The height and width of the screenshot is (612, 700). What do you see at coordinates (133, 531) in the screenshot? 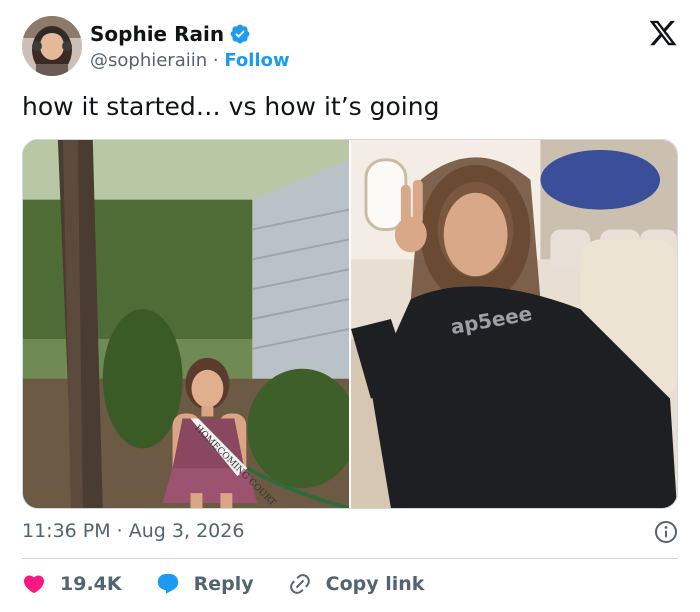
I see `tweet-timestamp: 11:36 PM · Aug 3, 2026` at bounding box center [133, 531].